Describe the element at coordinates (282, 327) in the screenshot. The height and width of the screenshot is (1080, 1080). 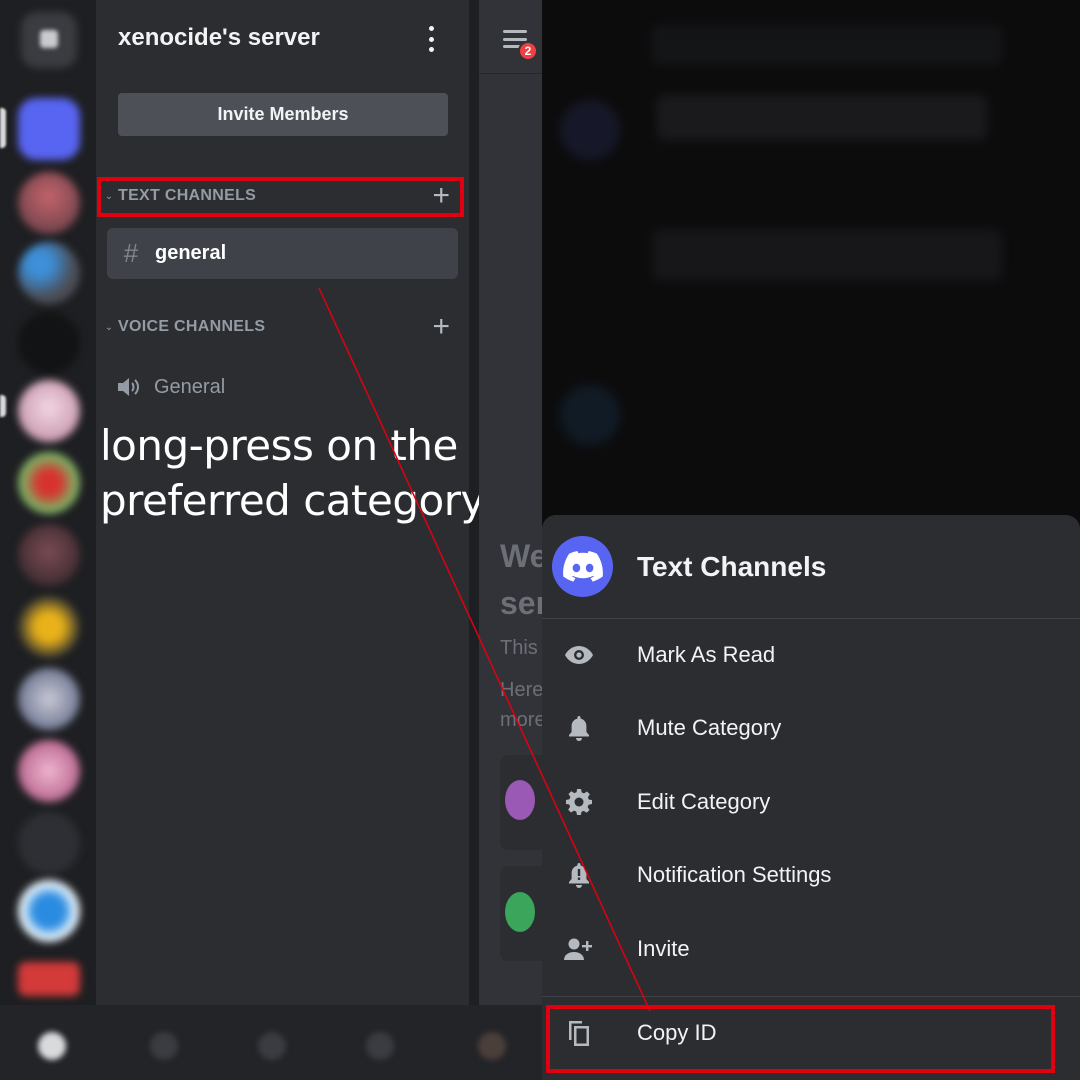
I see `category-voice-channels: ⌄ VOICE CHANNELS +` at that location.